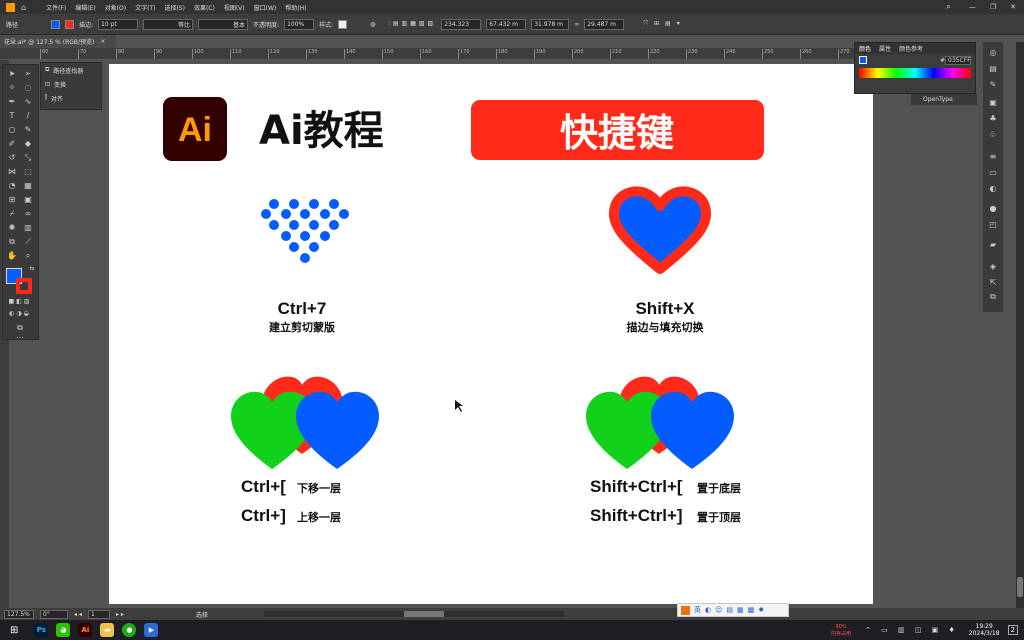 Image resolution: width=1024 pixels, height=640 pixels. Describe the element at coordinates (120, 614) in the screenshot. I see `artboard-nav-next-icons: ▸ ▸` at that location.